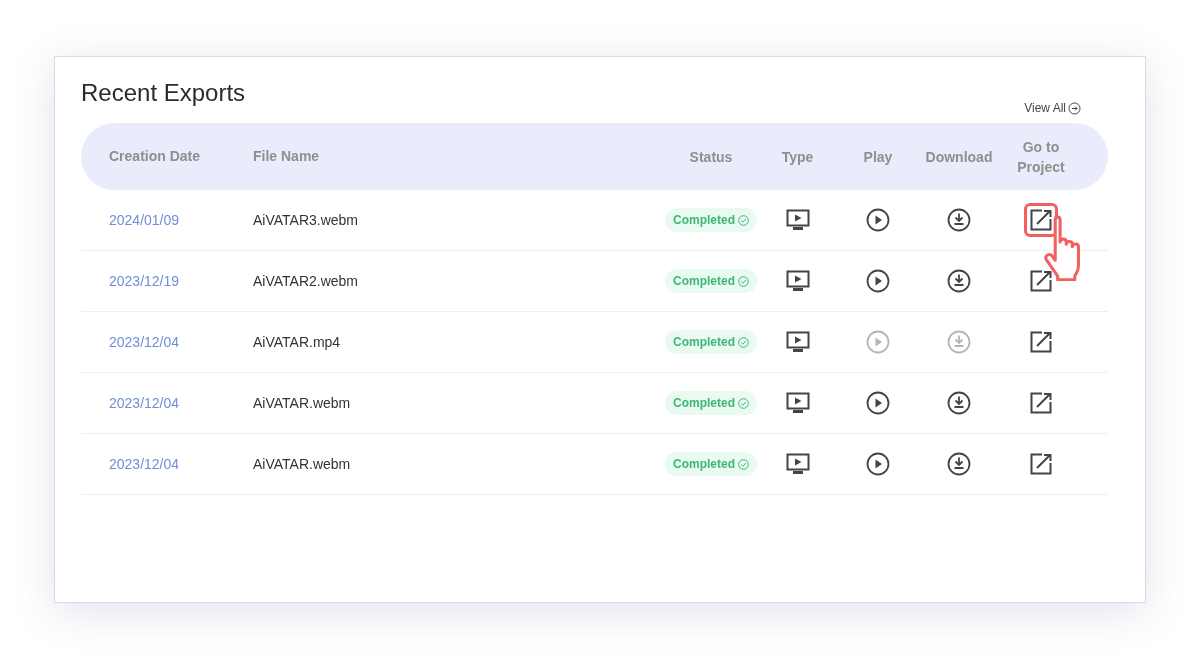  What do you see at coordinates (1041, 157) in the screenshot?
I see `column-header: Go to Project` at bounding box center [1041, 157].